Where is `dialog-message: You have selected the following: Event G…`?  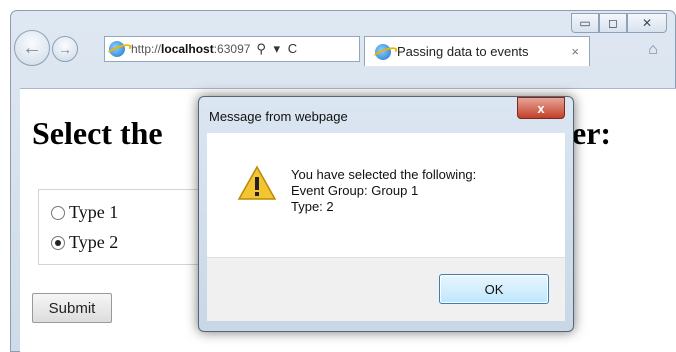 dialog-message: You have selected the following: Event G… is located at coordinates (383, 191).